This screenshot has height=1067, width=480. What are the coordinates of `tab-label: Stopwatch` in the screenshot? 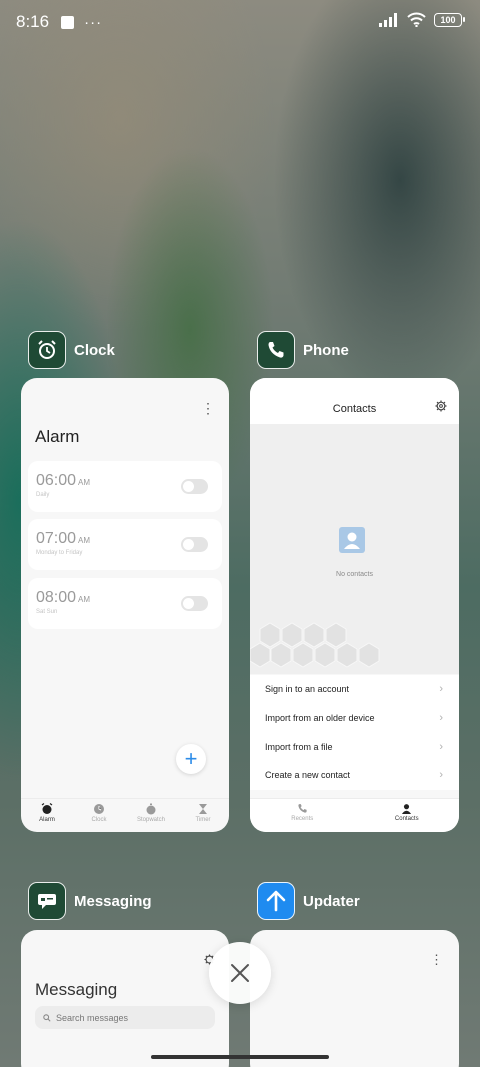 It's located at (151, 820).